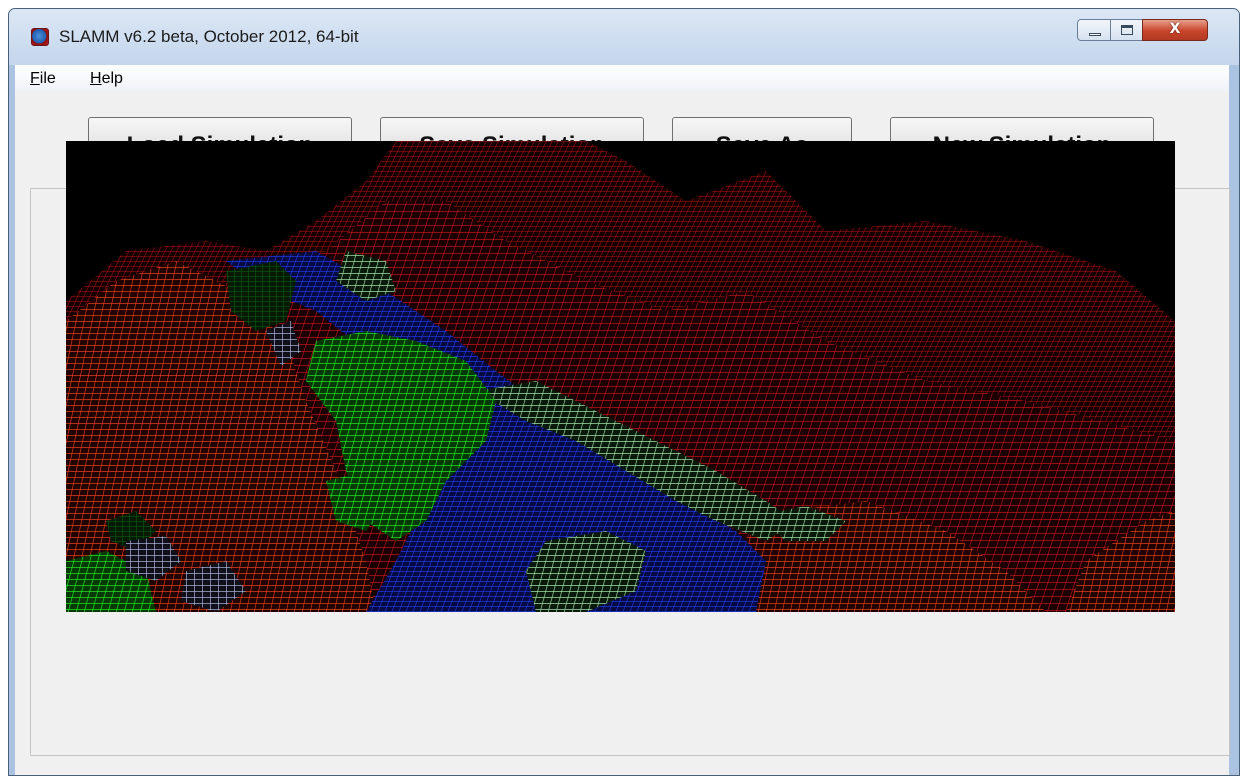  I want to click on close-icon: X, so click(1175, 29).